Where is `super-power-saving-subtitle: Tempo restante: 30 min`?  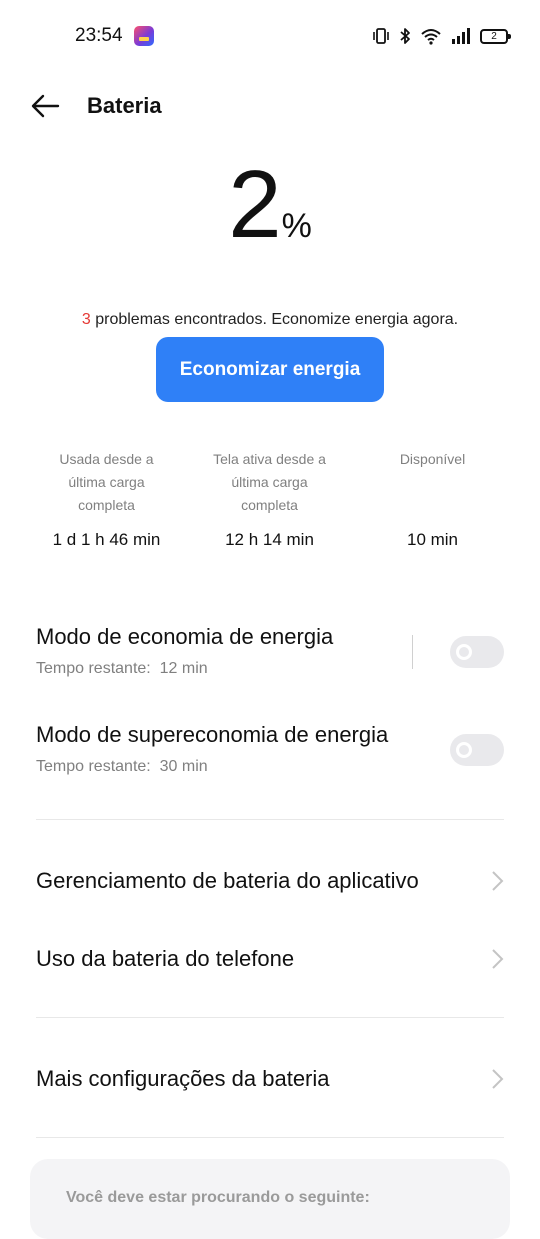 super-power-saving-subtitle: Tempo restante: 30 min is located at coordinates (122, 766).